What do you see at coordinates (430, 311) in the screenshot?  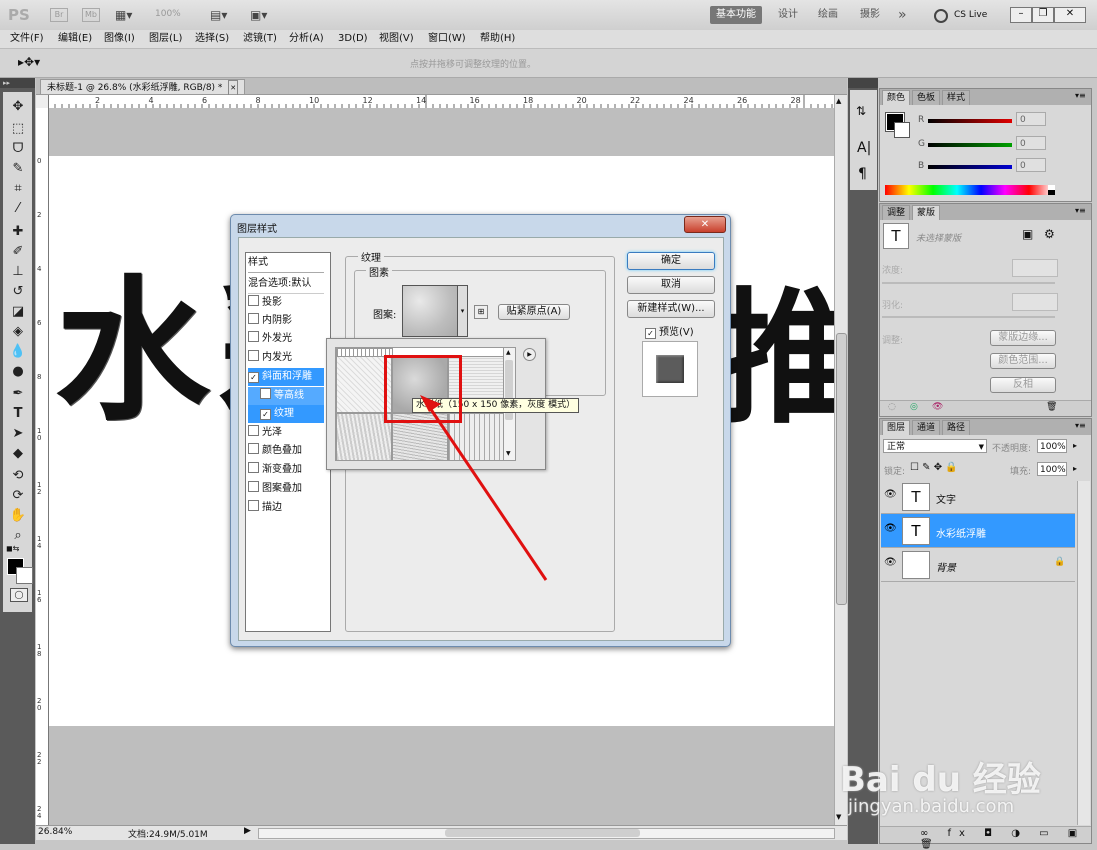 I see `pattern-swatch` at bounding box center [430, 311].